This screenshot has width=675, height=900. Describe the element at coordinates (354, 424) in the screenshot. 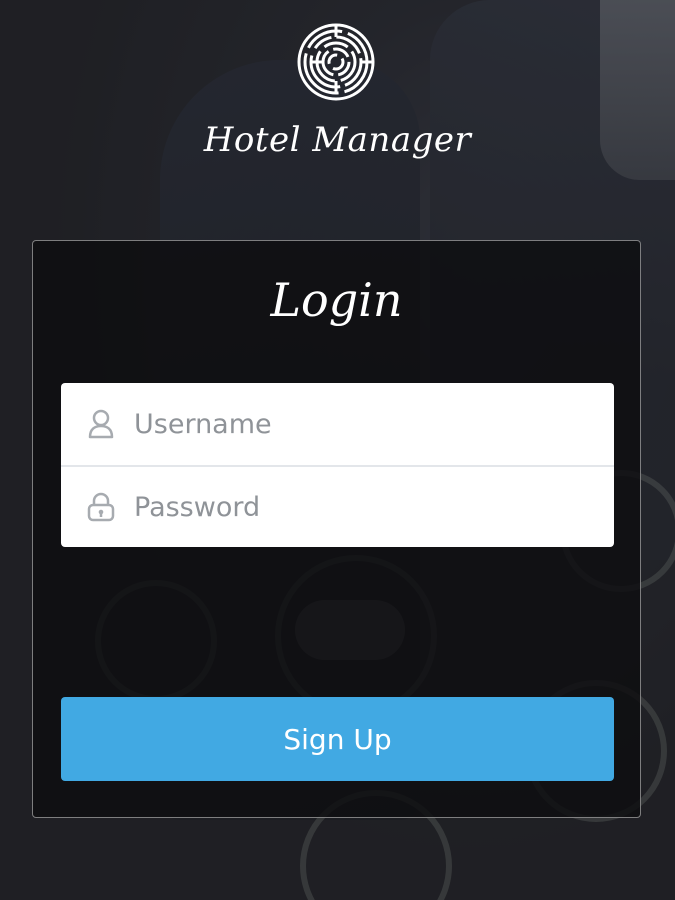

I see `username-input` at that location.